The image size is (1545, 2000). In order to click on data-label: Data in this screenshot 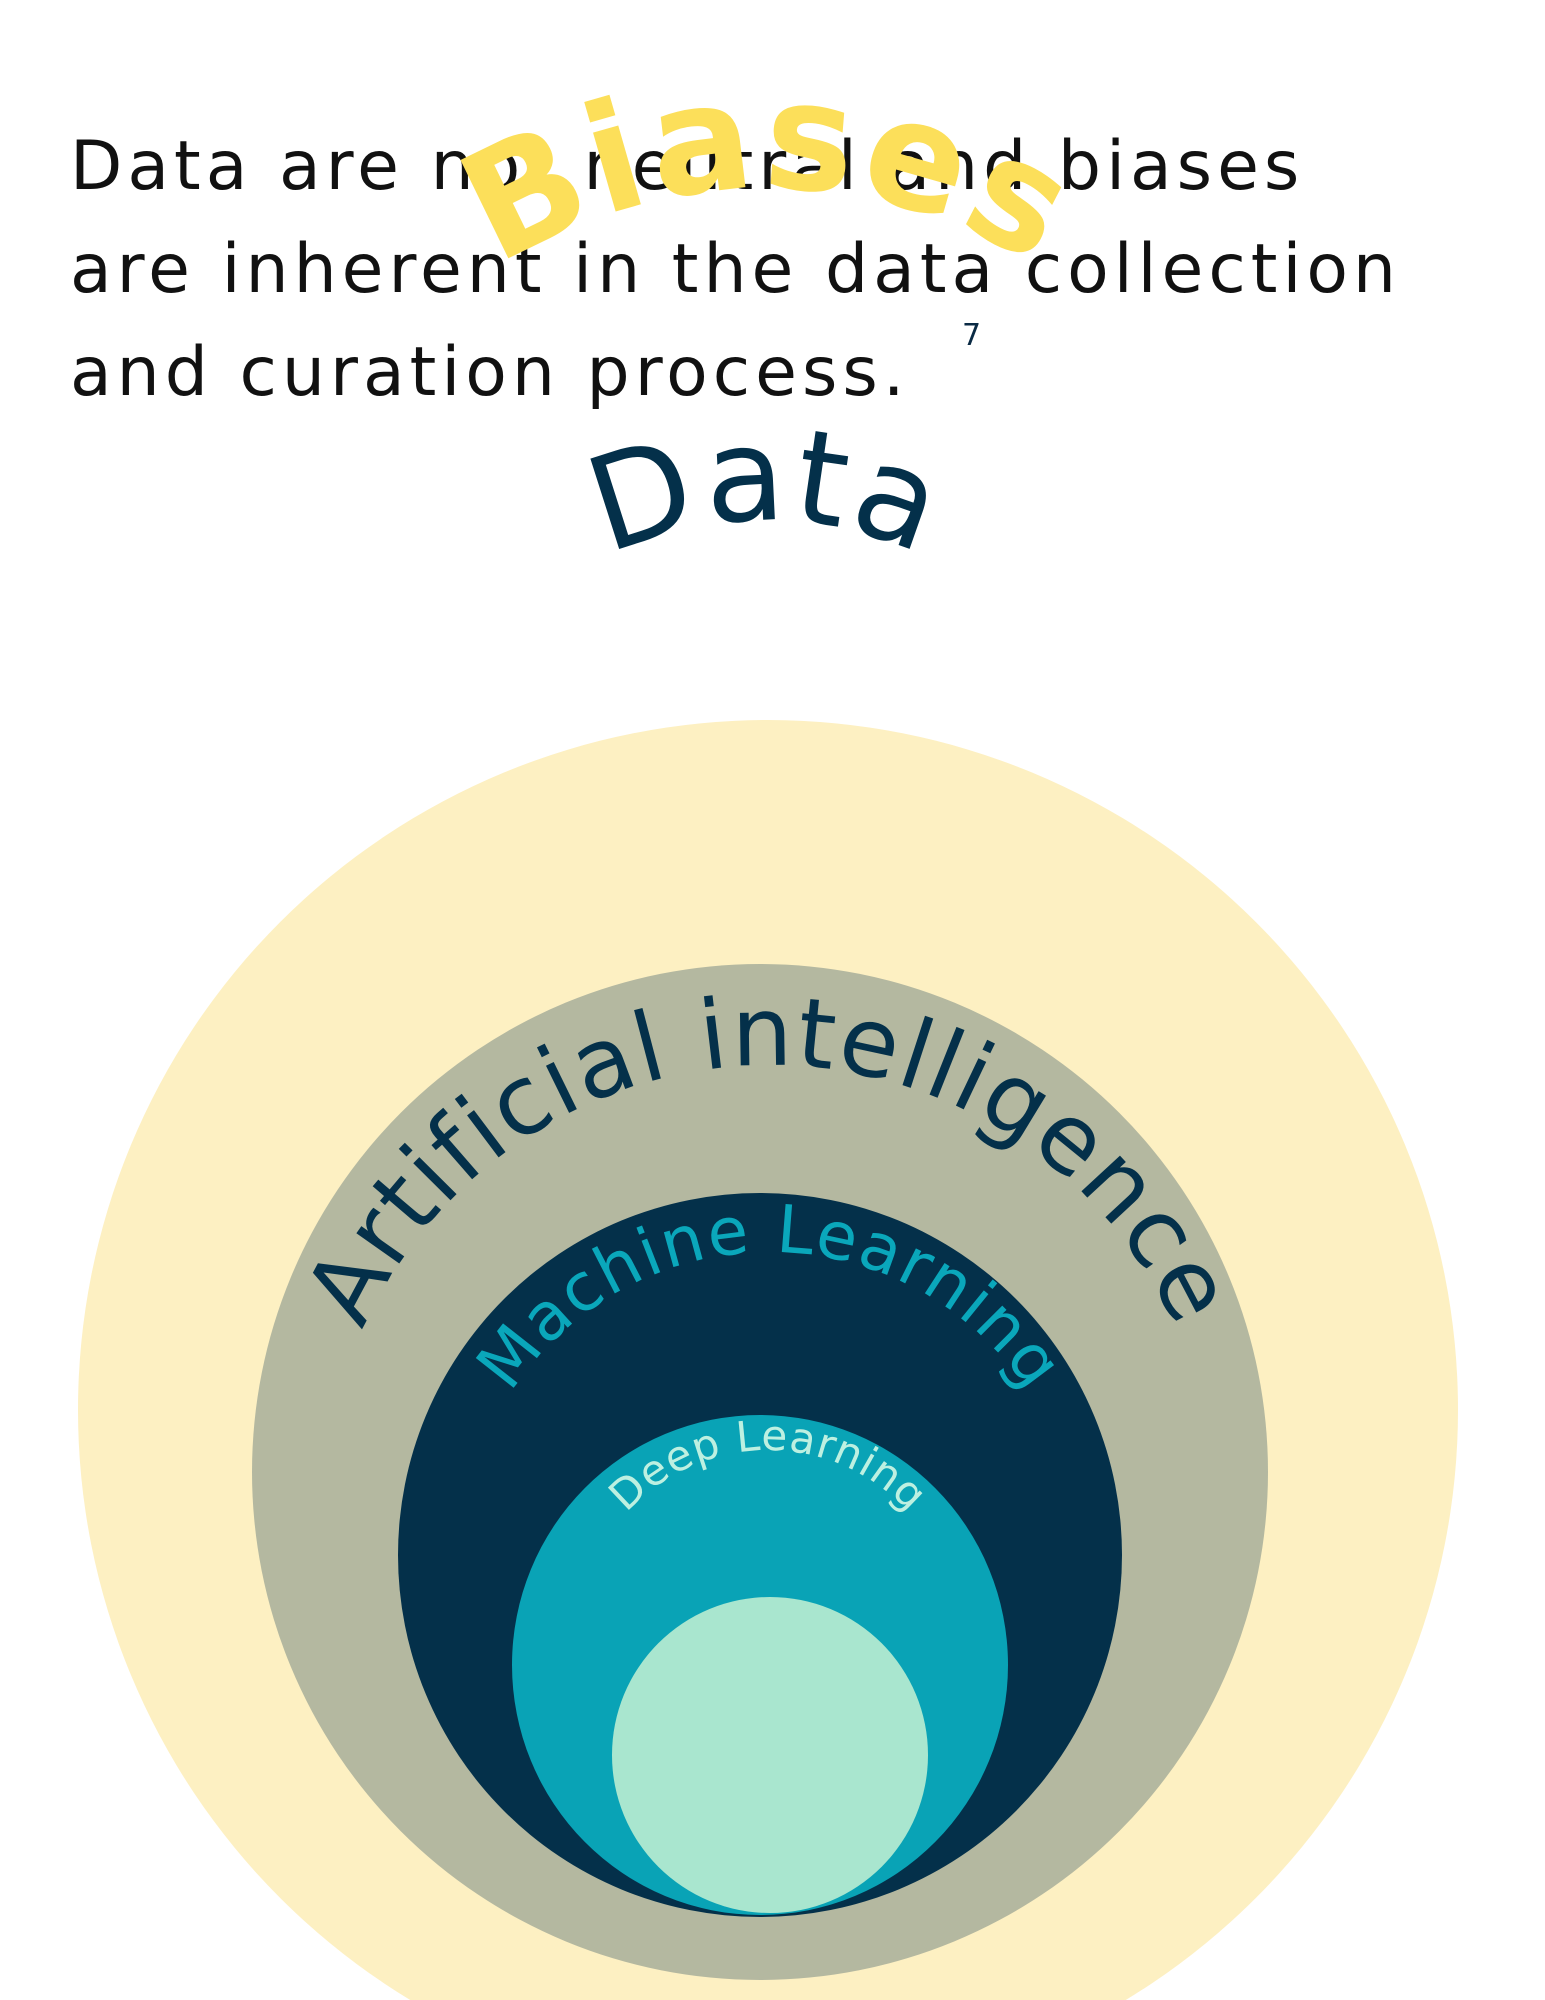, I will do `click(767, 491)`.